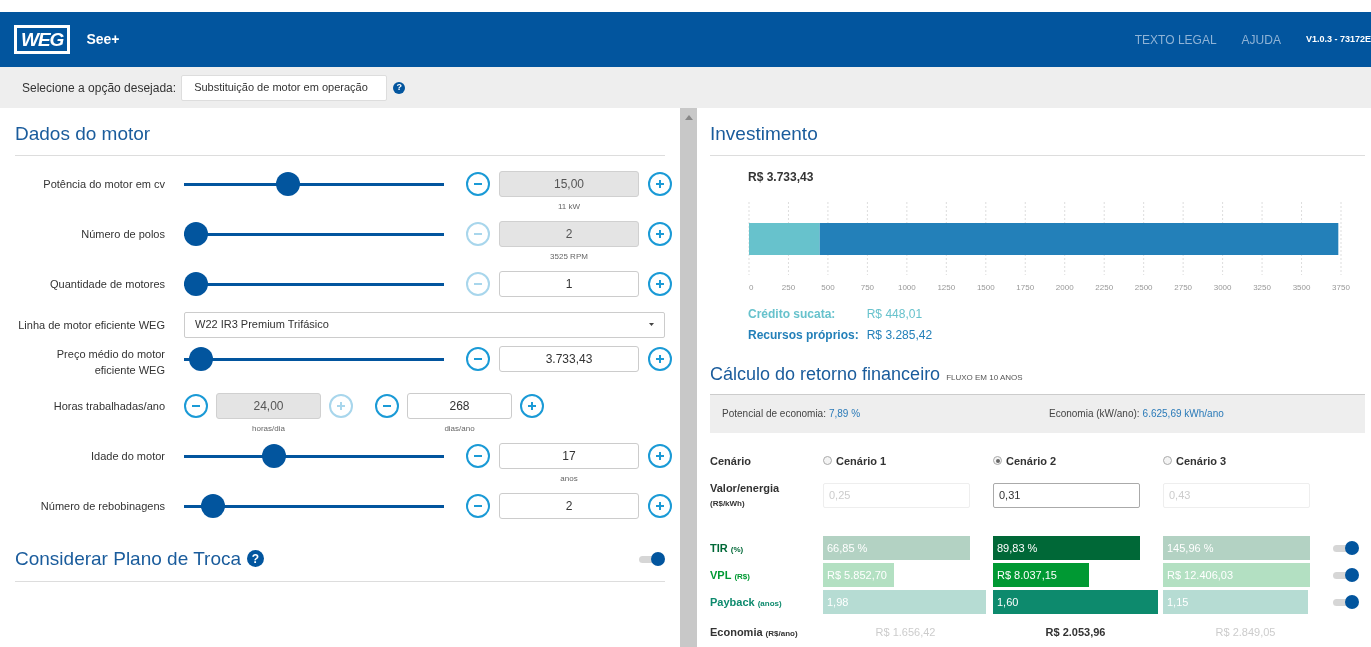 This screenshot has height=647, width=1371. What do you see at coordinates (122, 234) in the screenshot?
I see `field-label: Número de polos` at bounding box center [122, 234].